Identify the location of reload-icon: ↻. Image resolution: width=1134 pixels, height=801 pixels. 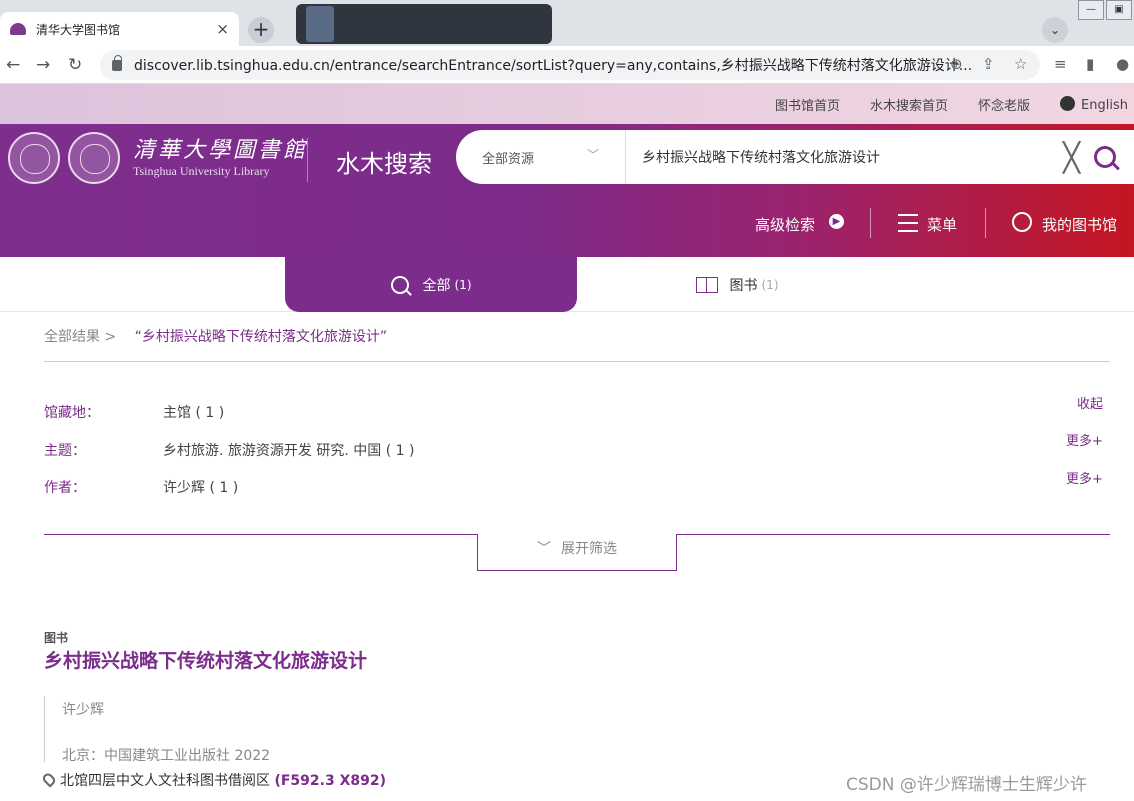
(75, 65).